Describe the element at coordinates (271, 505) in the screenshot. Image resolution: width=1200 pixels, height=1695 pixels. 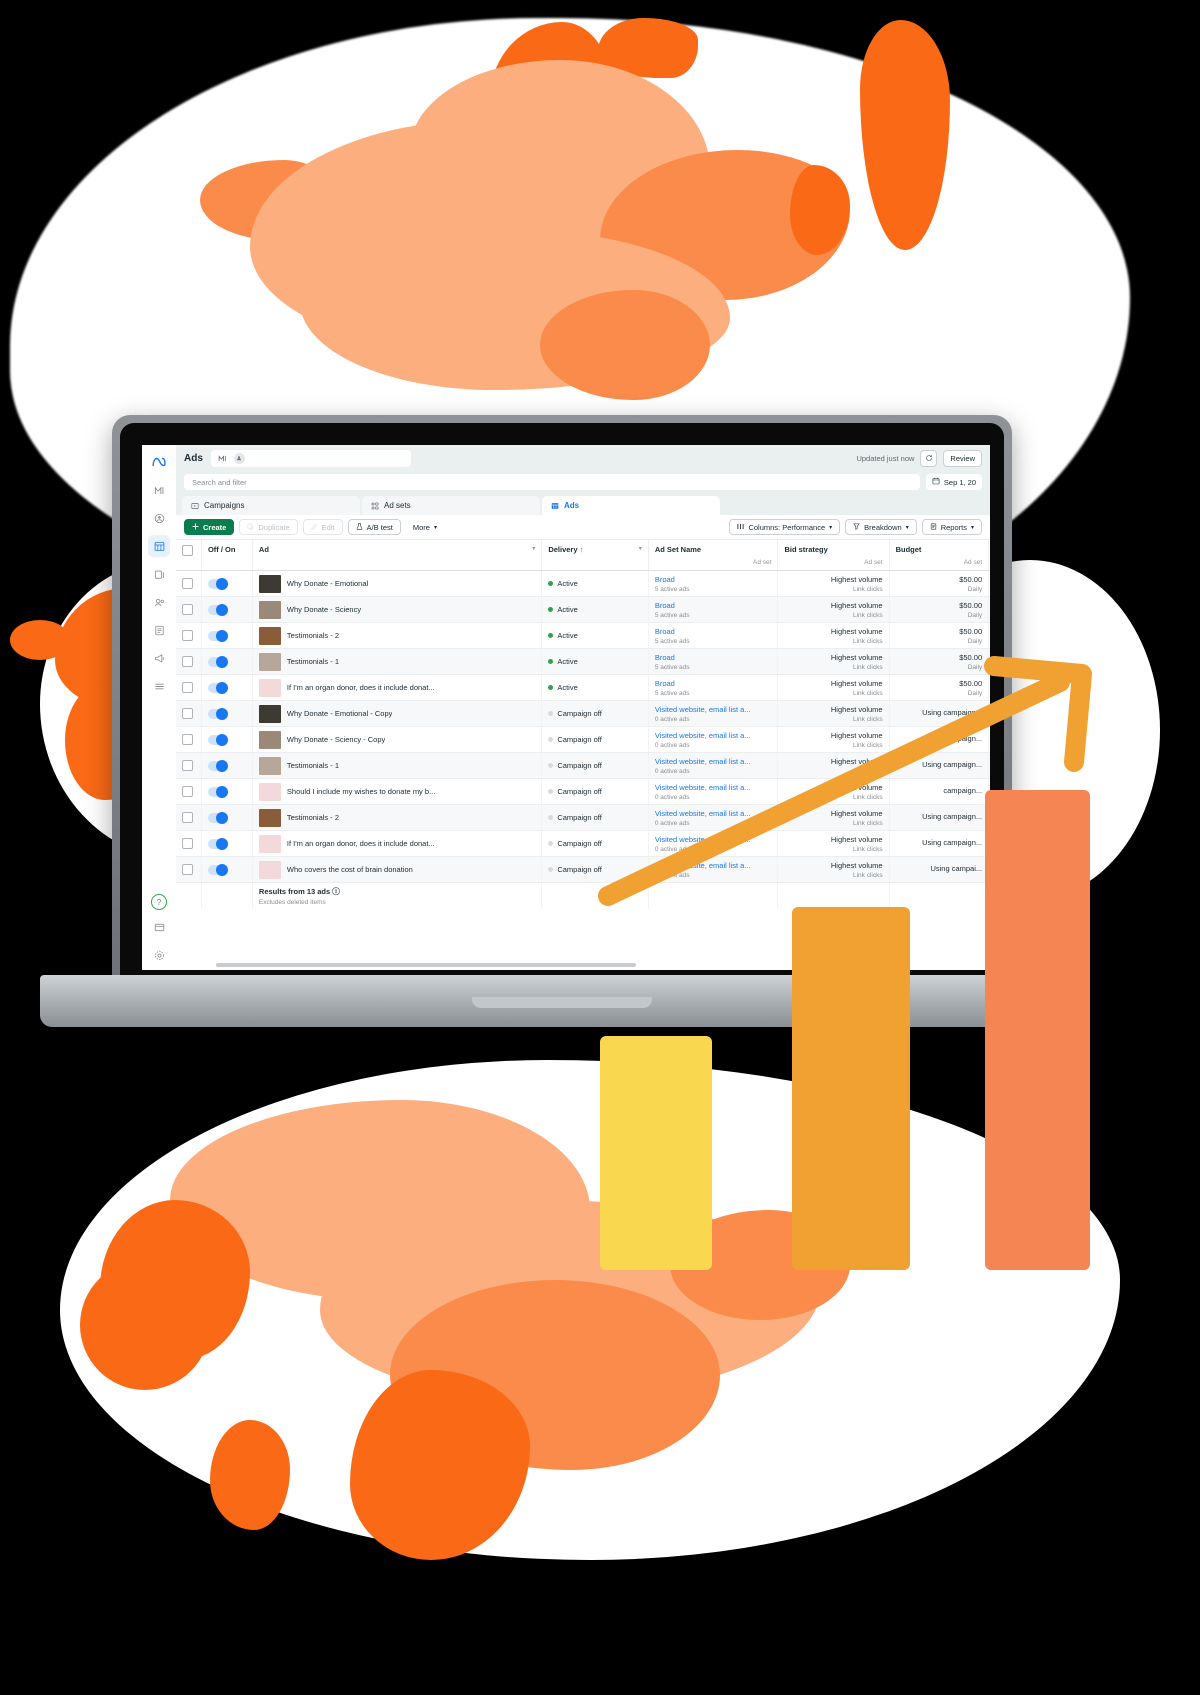
I see `tab-campaigns: Campaigns` at that location.